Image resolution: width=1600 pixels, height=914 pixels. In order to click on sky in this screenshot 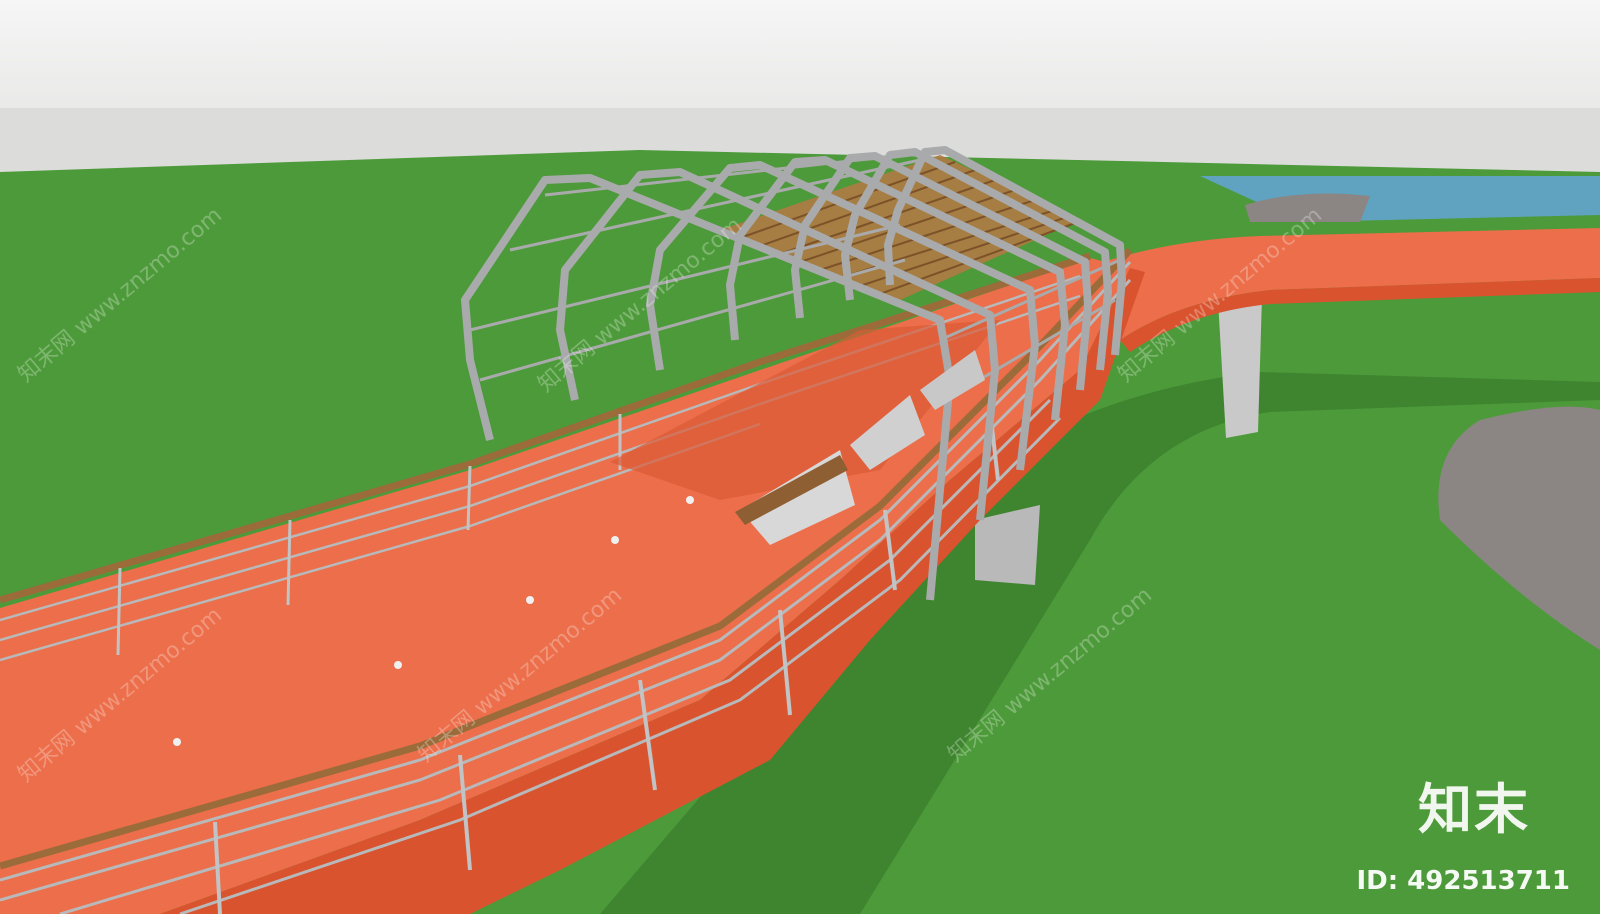, I will do `click(800, 55)`.